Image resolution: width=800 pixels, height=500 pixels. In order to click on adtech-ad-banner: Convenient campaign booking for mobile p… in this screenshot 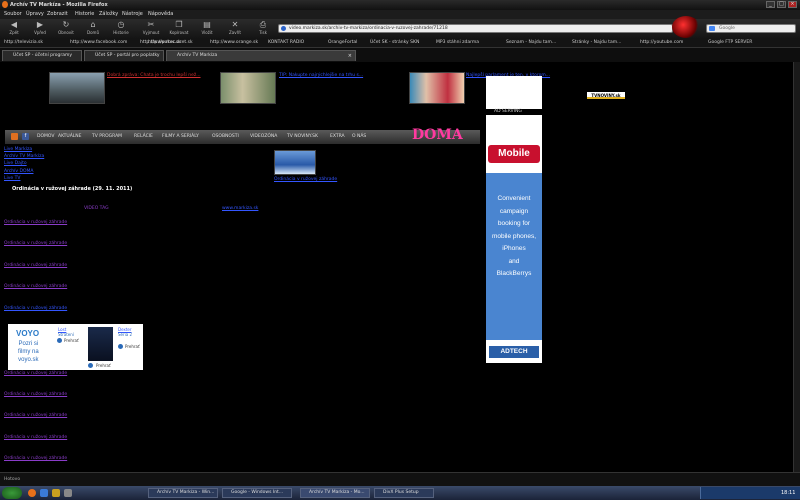, I will do `click(514, 256)`.